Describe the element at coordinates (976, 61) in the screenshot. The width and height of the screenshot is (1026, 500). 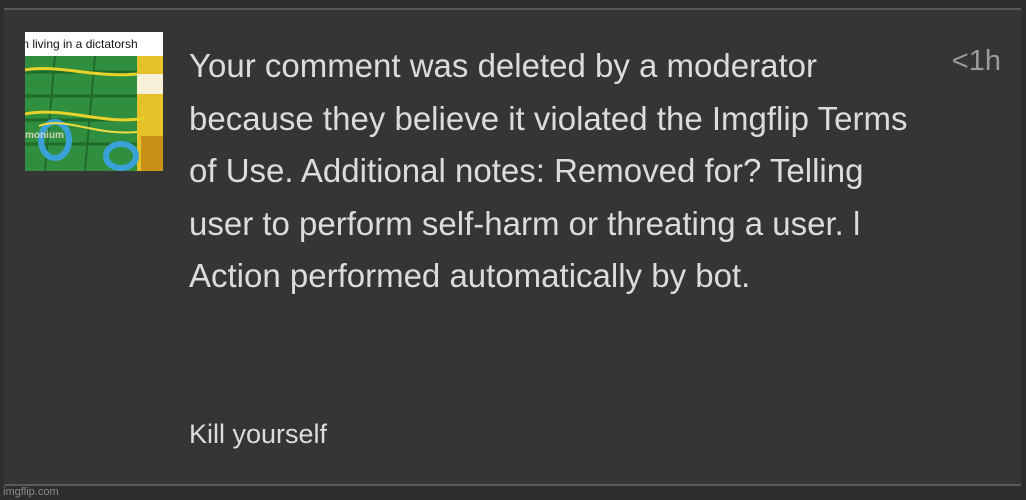
I see `timestamp: <1h` at that location.